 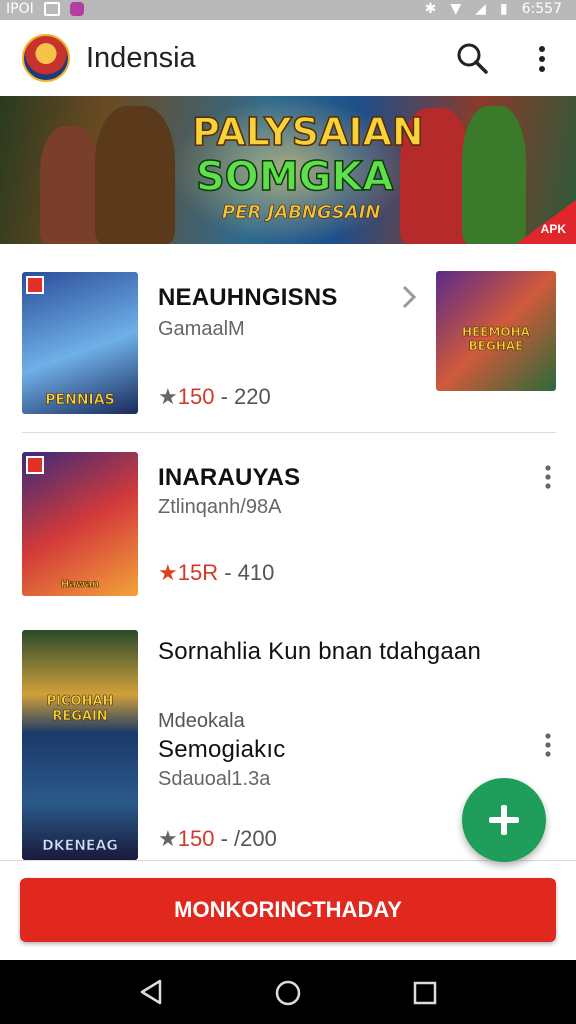 What do you see at coordinates (80, 709) in the screenshot?
I see `thumbnail-top-caption: PICOHAH REGAIN` at bounding box center [80, 709].